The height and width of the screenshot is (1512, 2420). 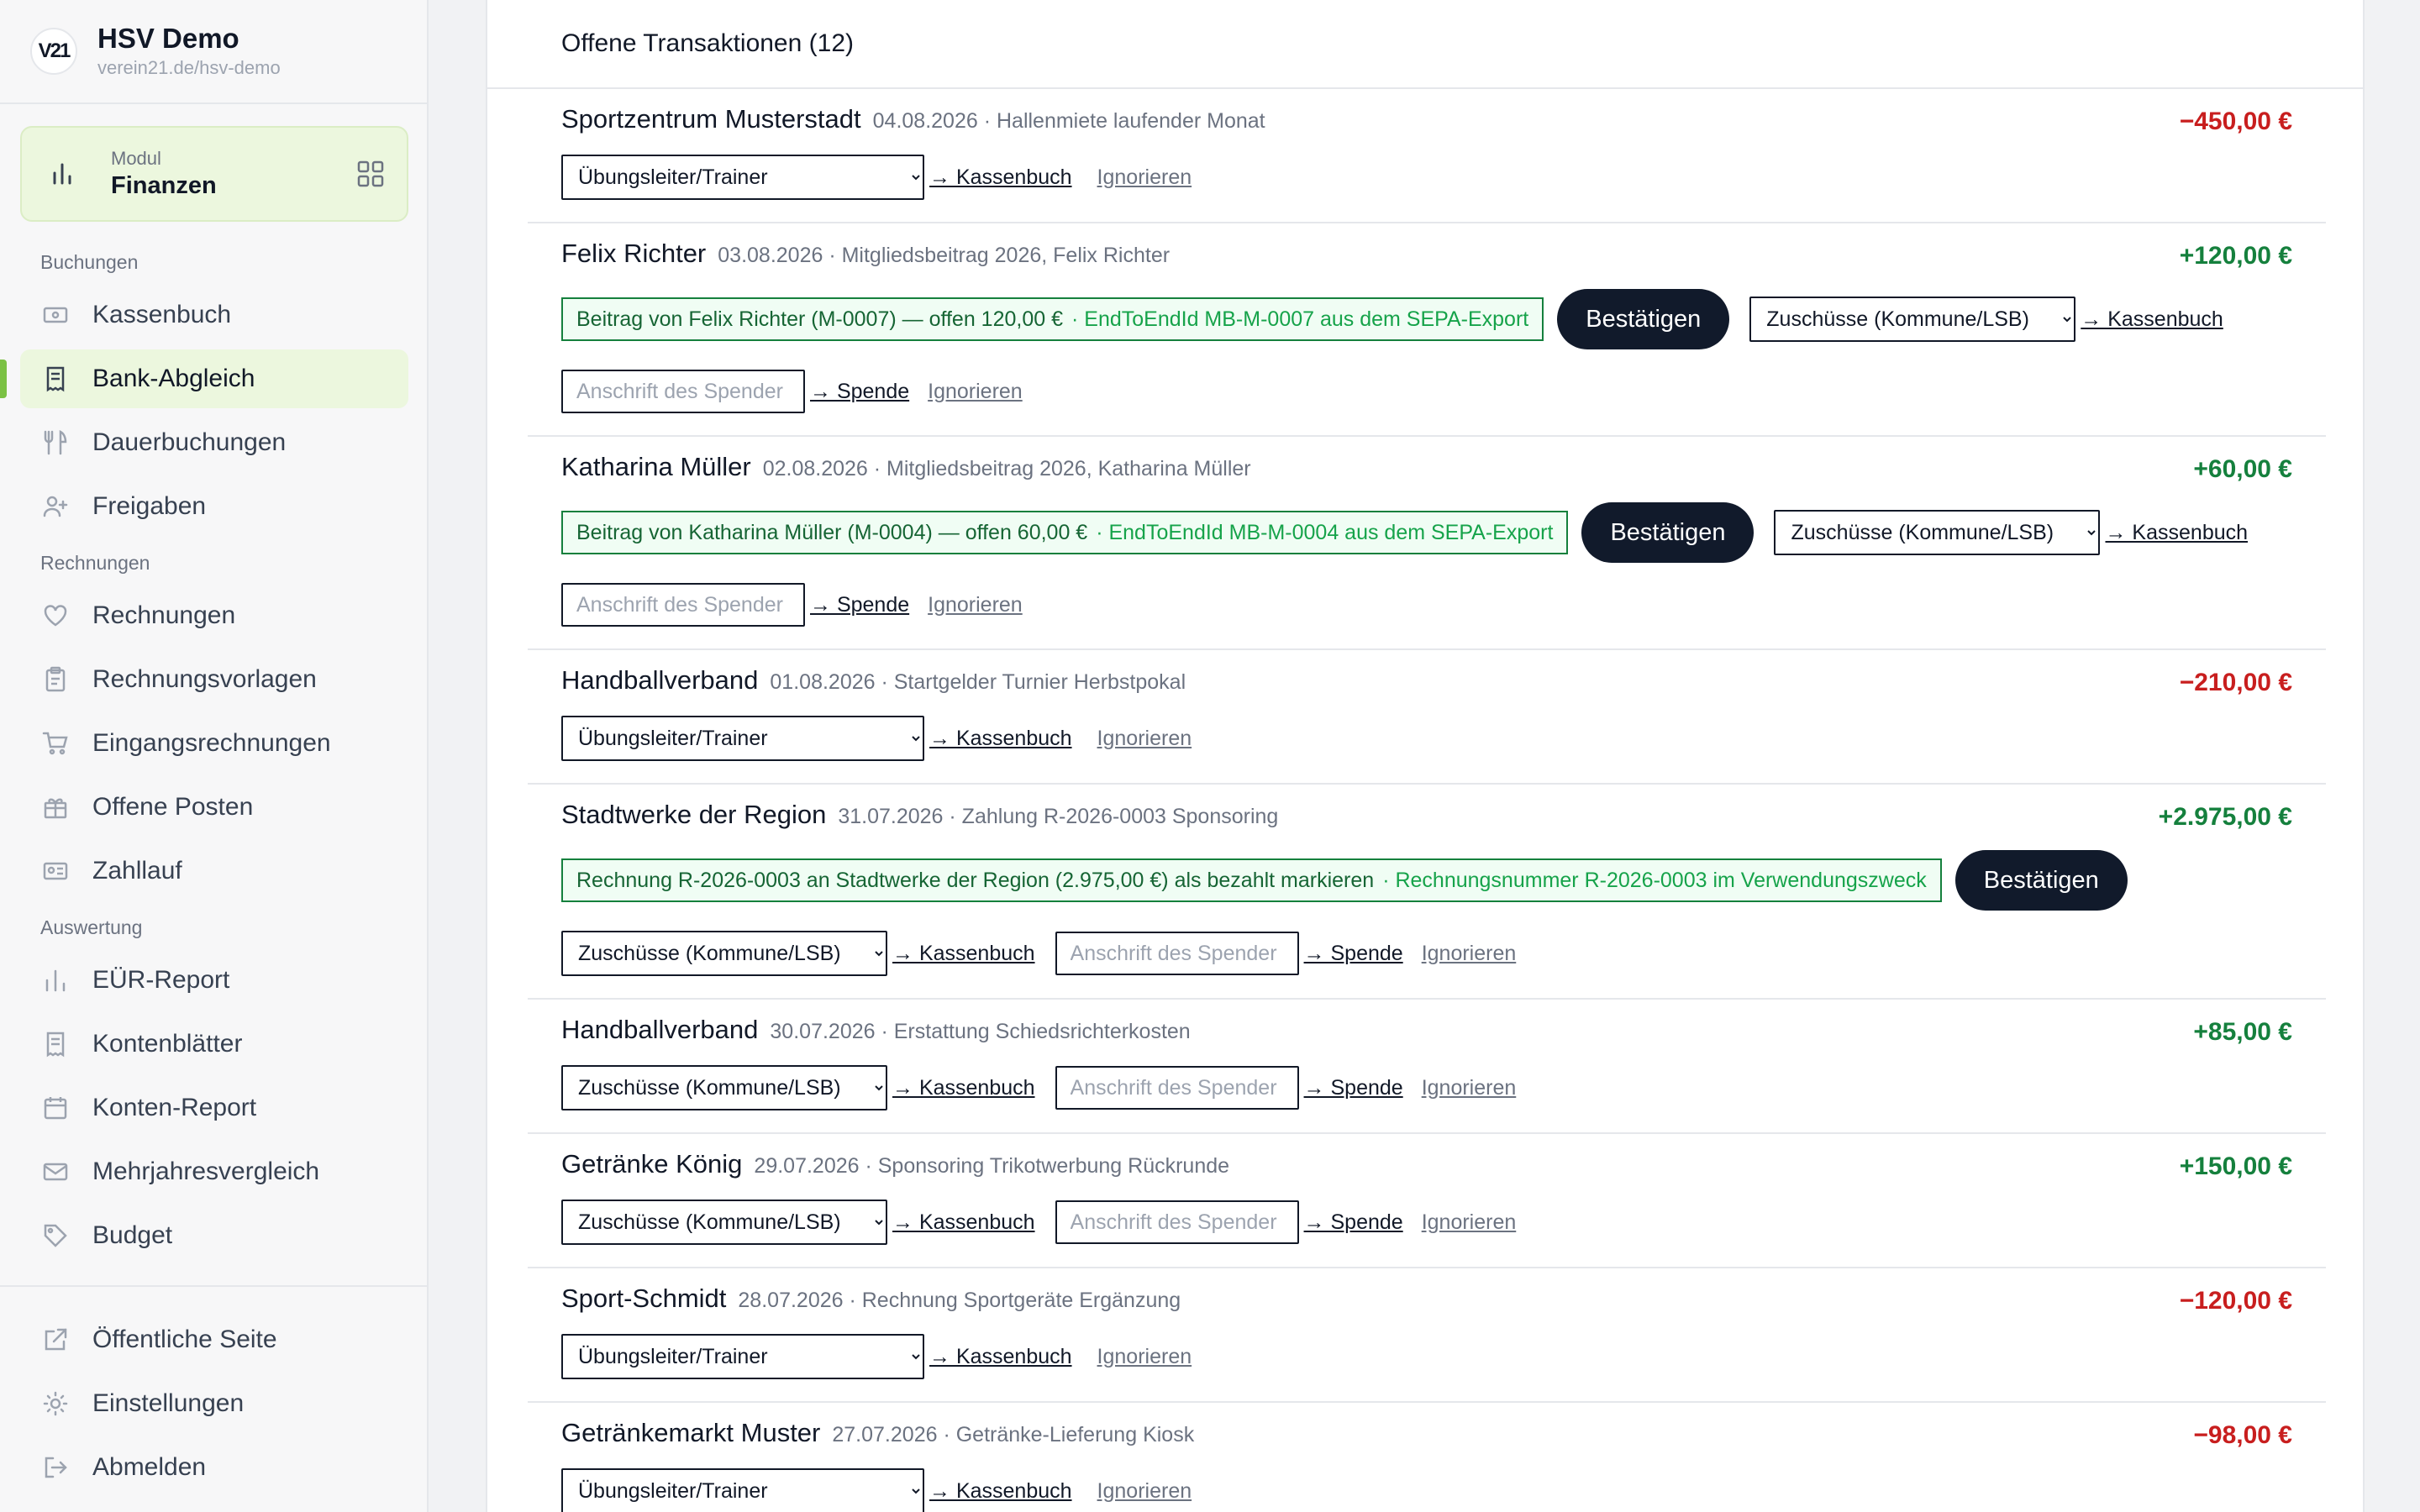 What do you see at coordinates (214, 1339) in the screenshot?
I see `sidebar-item-oeffentliche-seite: Öffentliche Seite` at bounding box center [214, 1339].